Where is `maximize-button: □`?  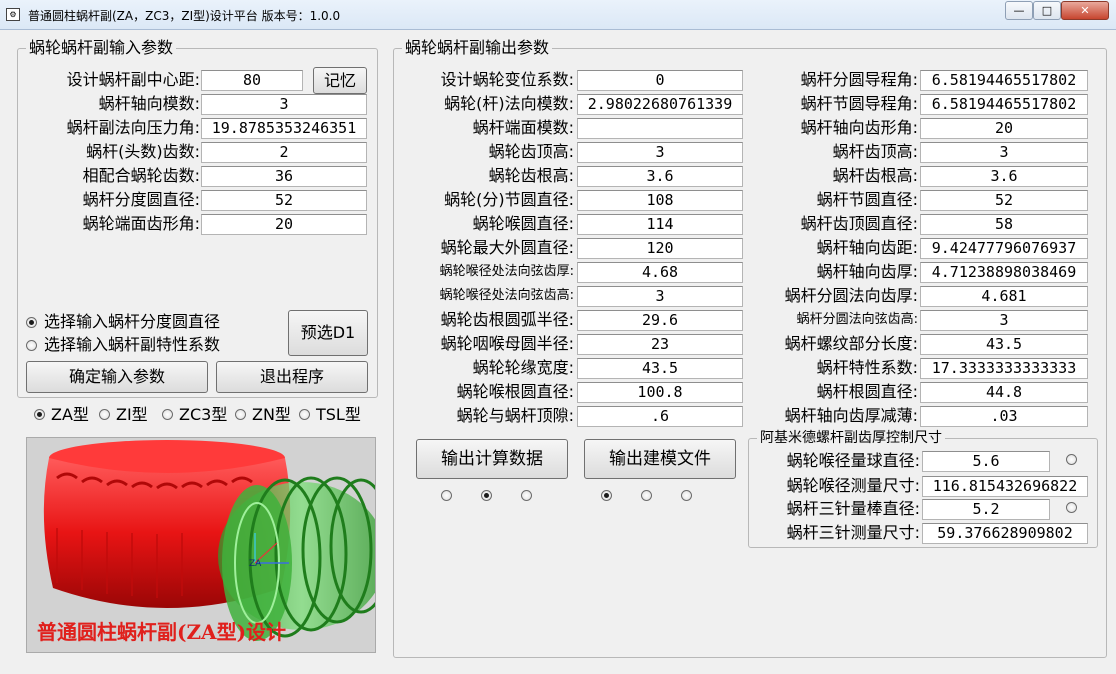 maximize-button: □ is located at coordinates (1047, 10).